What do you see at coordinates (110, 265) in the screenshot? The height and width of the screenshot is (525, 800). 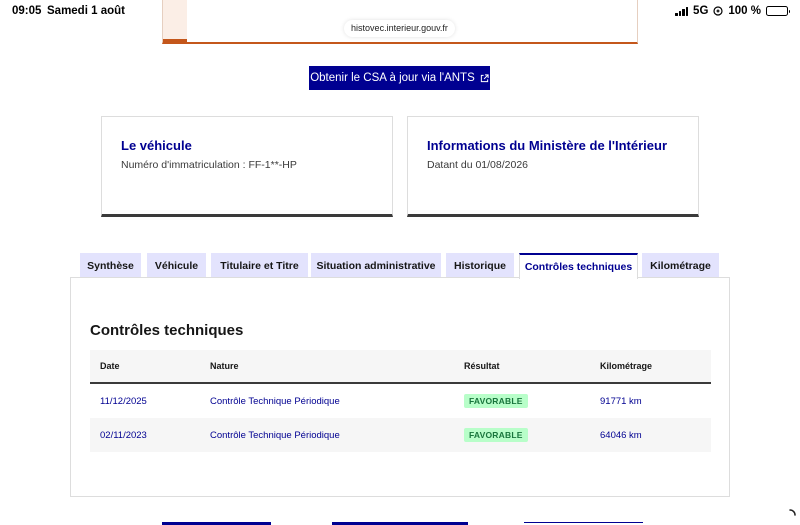 I see `tab-synthese: Synthèse` at bounding box center [110, 265].